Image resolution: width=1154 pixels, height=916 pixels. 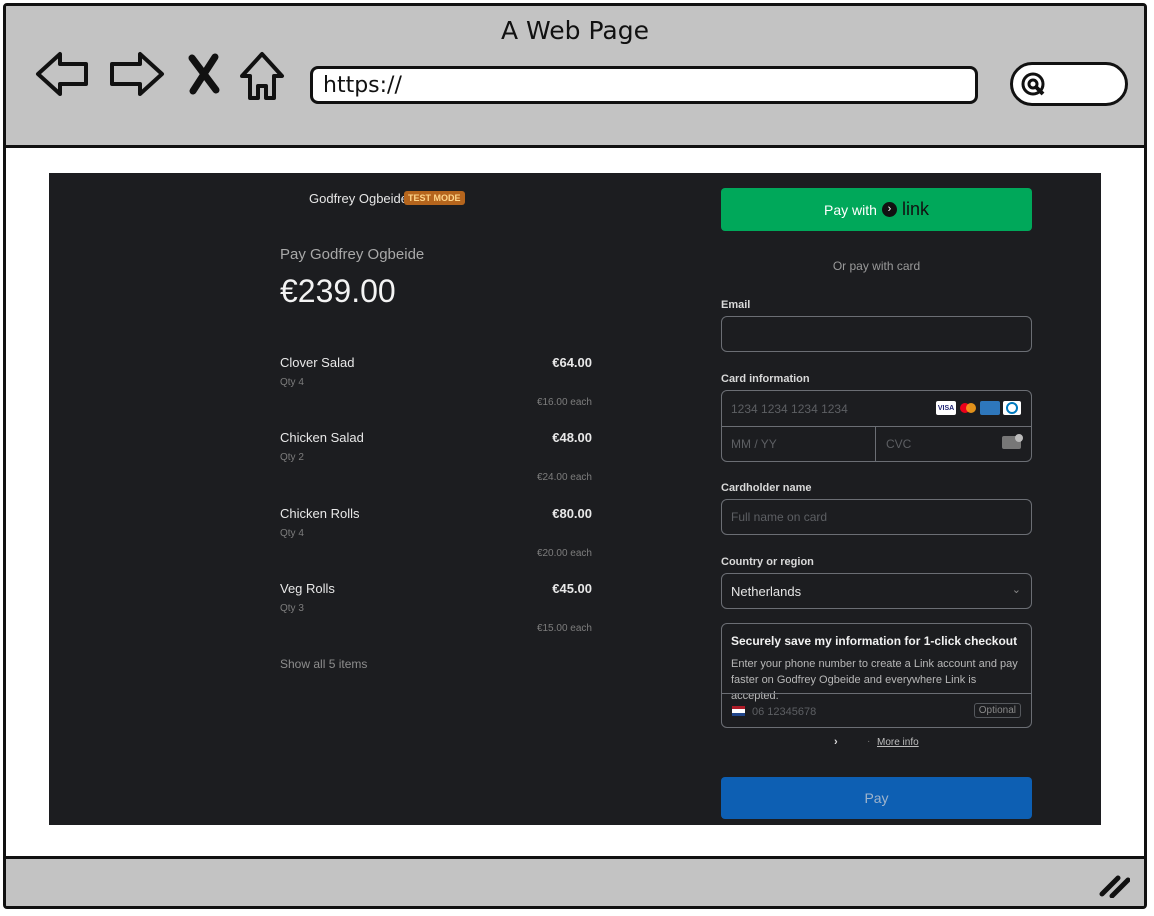 I want to click on line-item: Chicken Rolls €80.00 Qty 4 €20.00 each, so click(x=436, y=543).